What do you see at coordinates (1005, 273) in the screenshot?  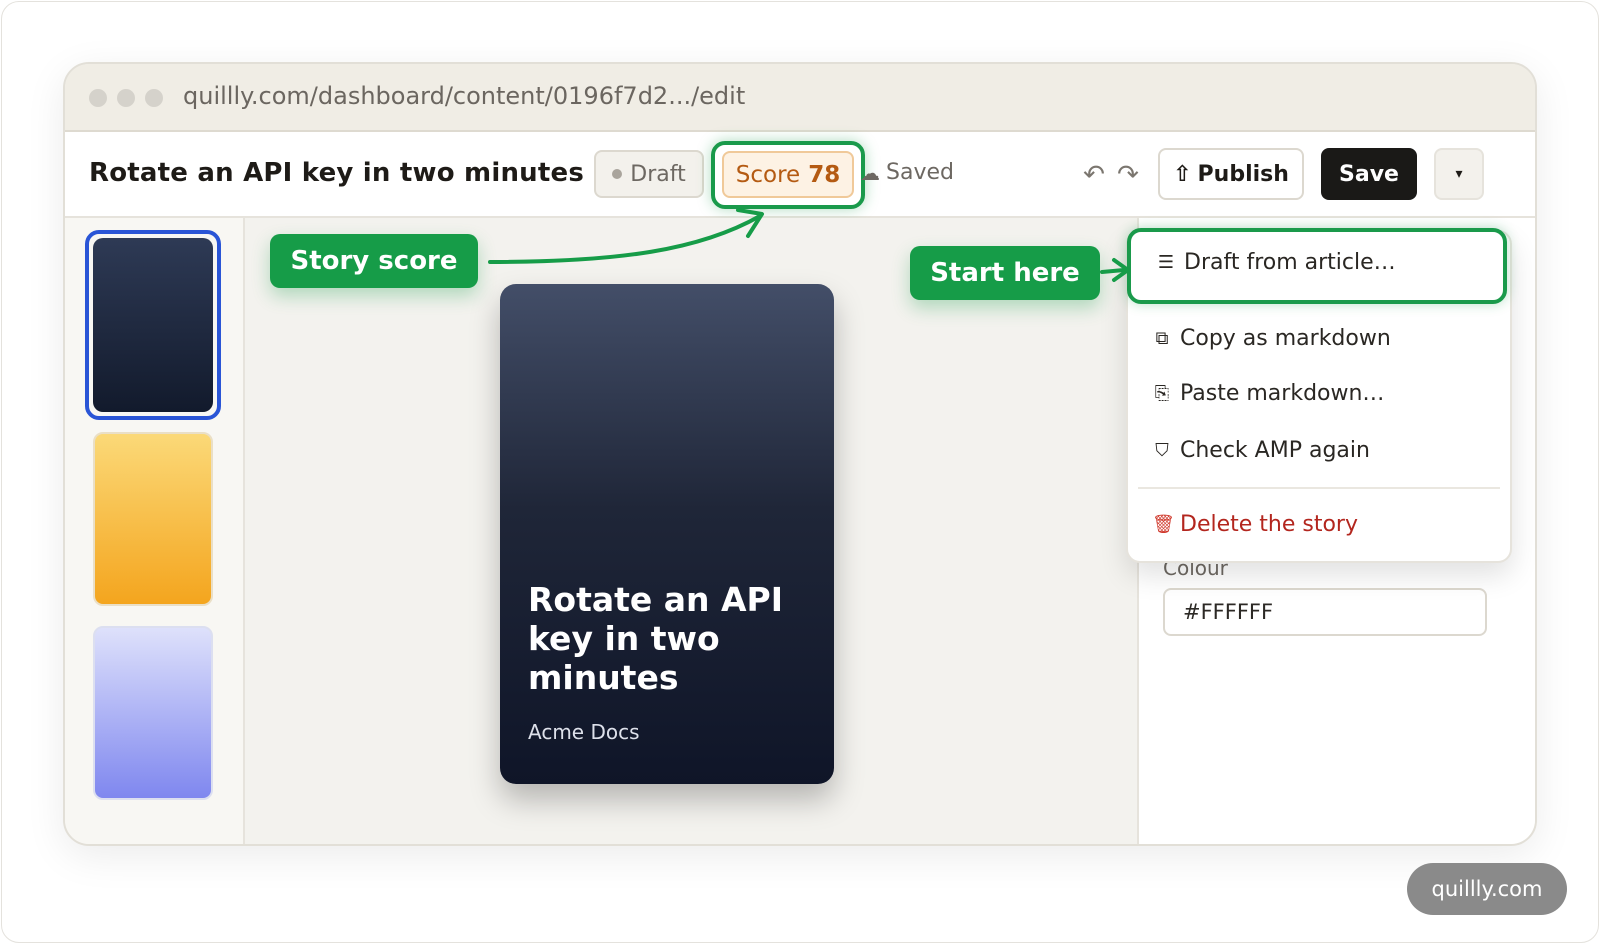 I see `callout-start-here: Start here` at bounding box center [1005, 273].